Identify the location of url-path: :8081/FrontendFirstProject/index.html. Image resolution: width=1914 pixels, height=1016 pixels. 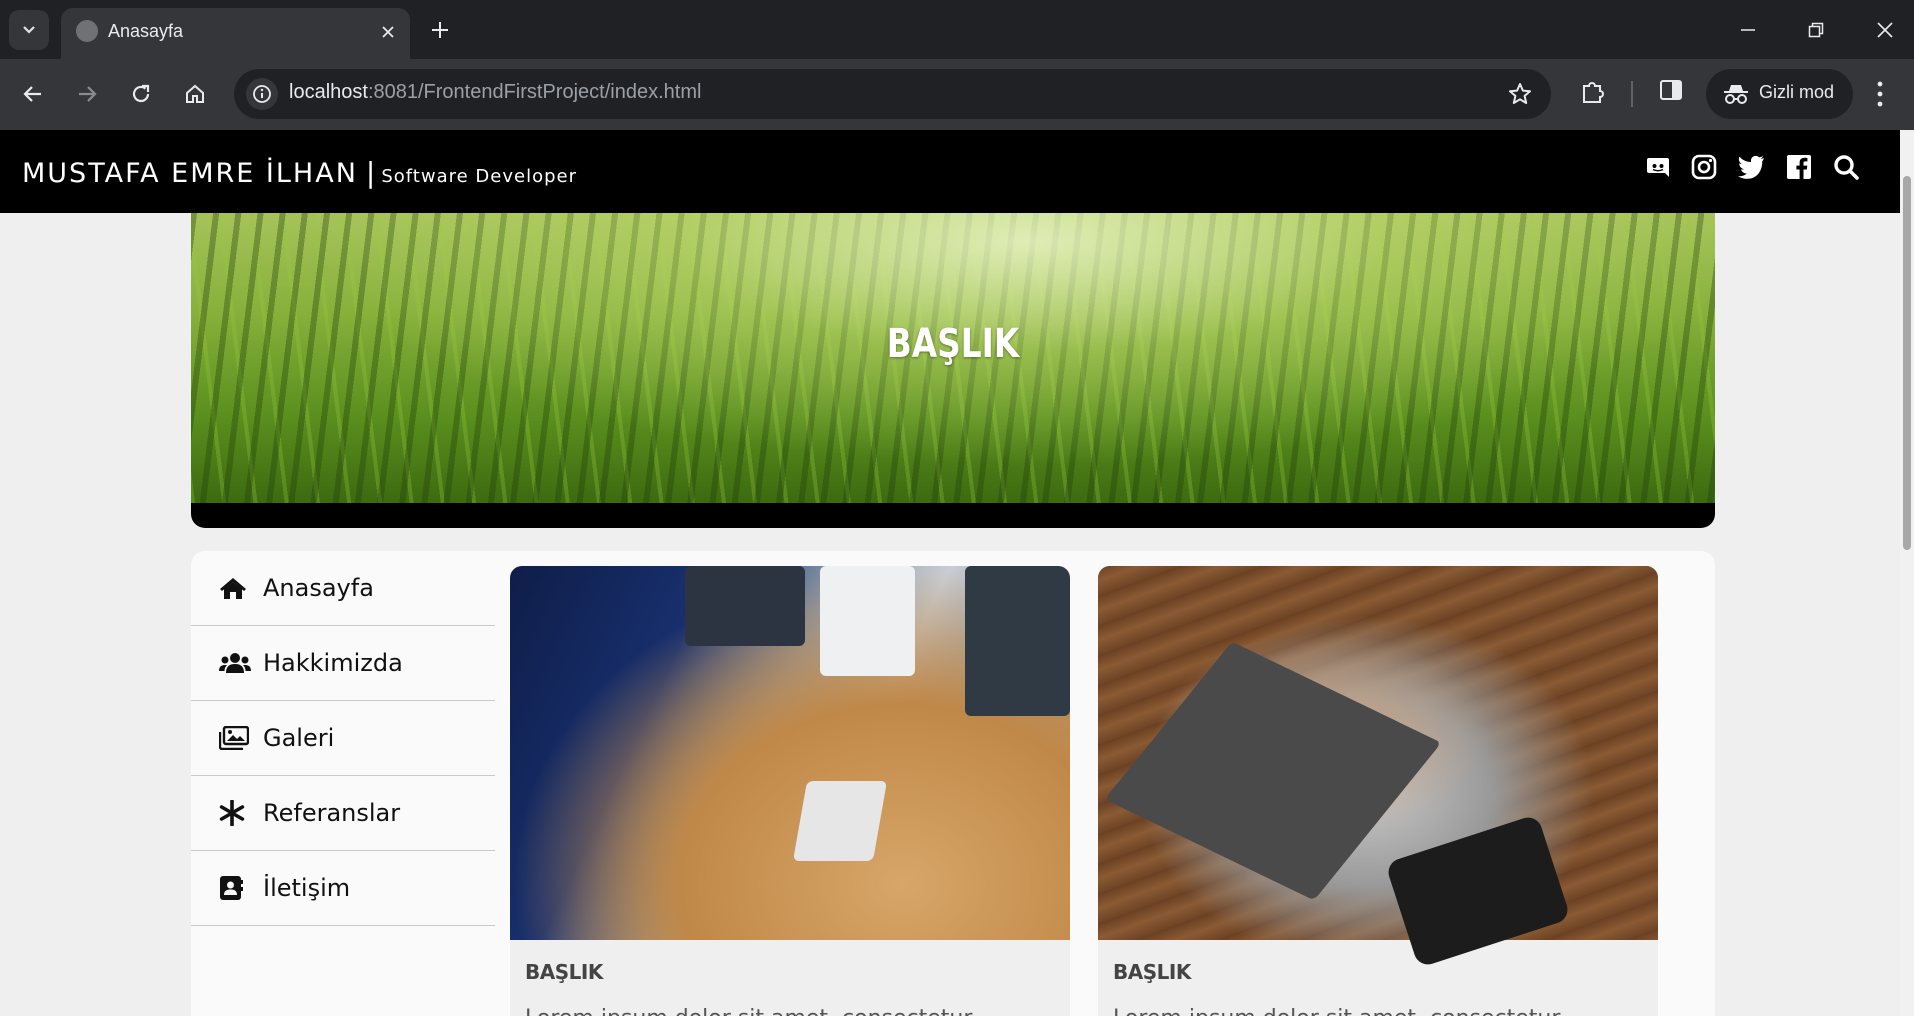
(534, 92).